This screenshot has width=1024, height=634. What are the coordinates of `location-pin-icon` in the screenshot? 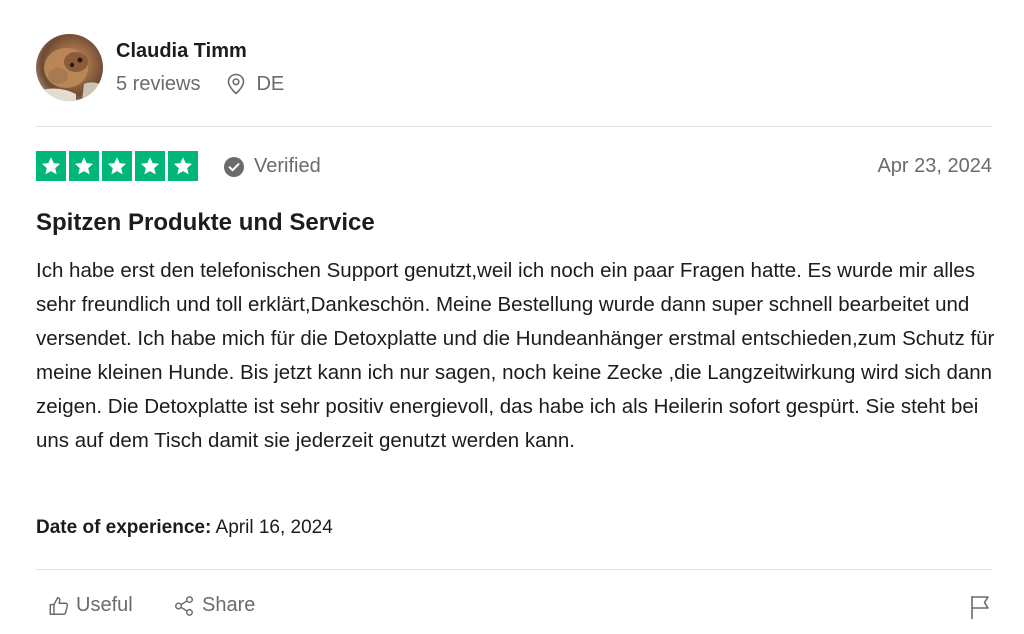 It's located at (236, 84).